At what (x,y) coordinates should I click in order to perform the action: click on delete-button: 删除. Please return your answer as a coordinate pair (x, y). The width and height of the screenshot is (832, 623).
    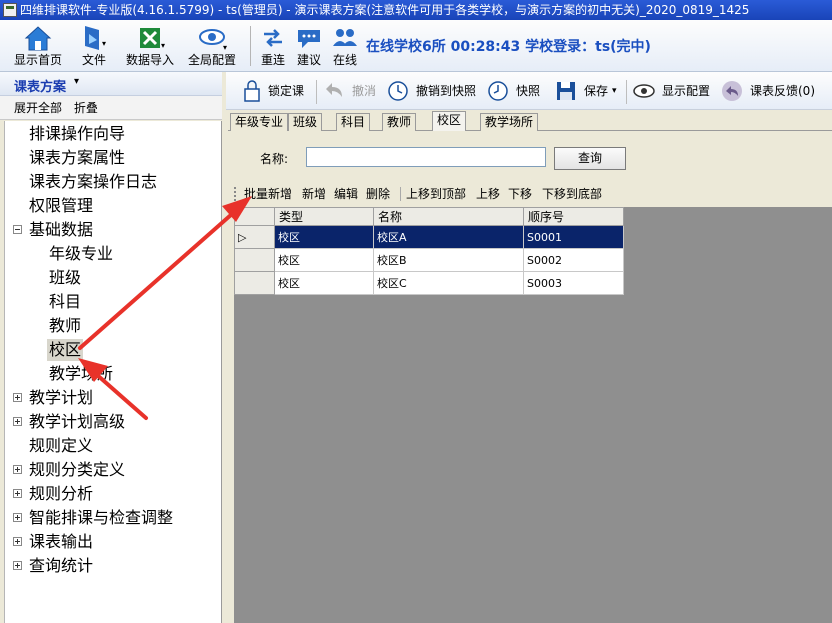
    Looking at the image, I should click on (378, 194).